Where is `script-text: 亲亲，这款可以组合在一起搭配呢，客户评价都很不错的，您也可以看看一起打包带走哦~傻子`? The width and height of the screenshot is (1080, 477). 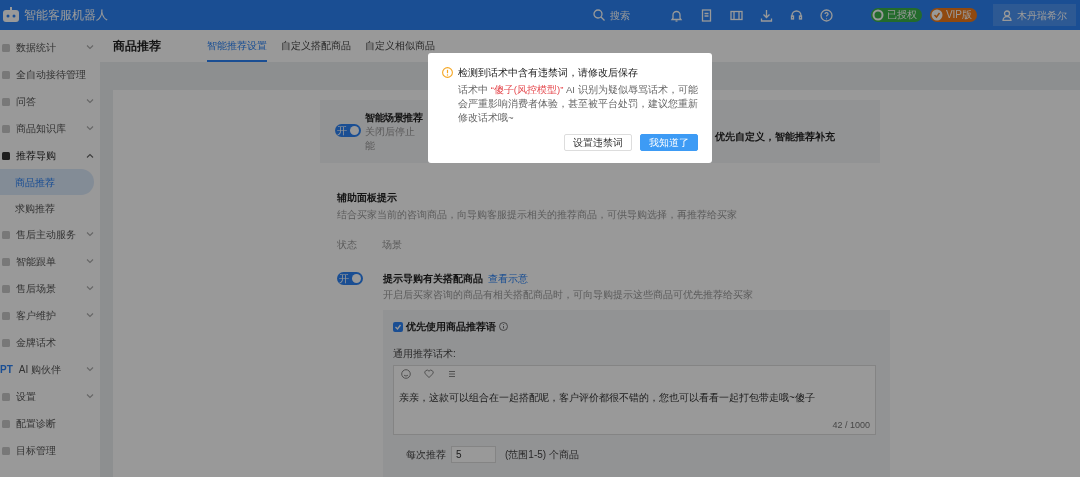 script-text: 亲亲，这款可以组合在一起搭配呢，客户评价都很不错的，您也可以看看一起打包带走哦~傻子 is located at coordinates (607, 398).